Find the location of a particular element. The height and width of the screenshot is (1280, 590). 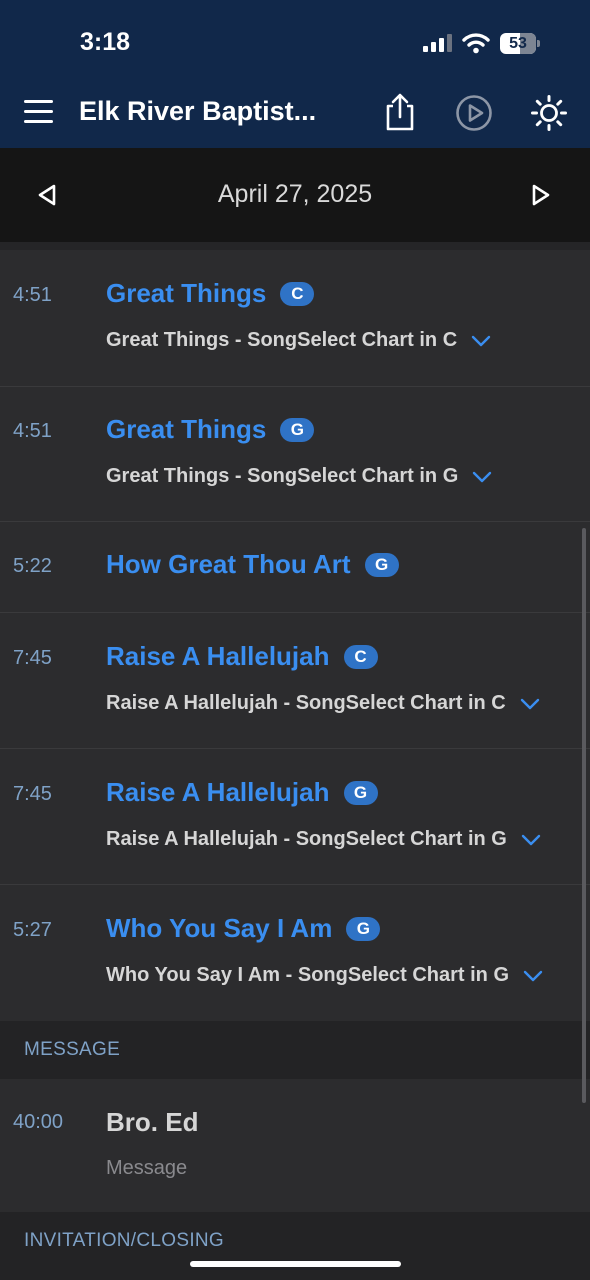

item-description: Message is located at coordinates (147, 1168).